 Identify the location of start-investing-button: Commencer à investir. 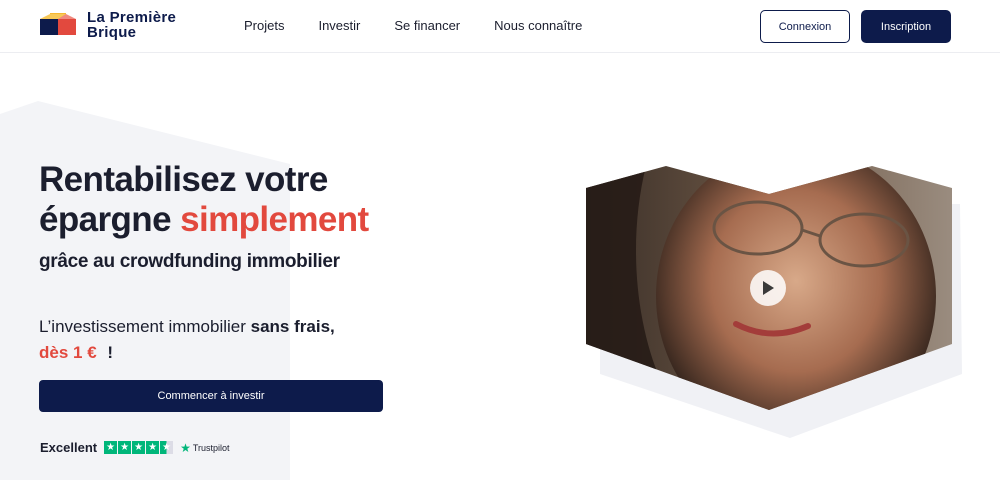
(211, 396).